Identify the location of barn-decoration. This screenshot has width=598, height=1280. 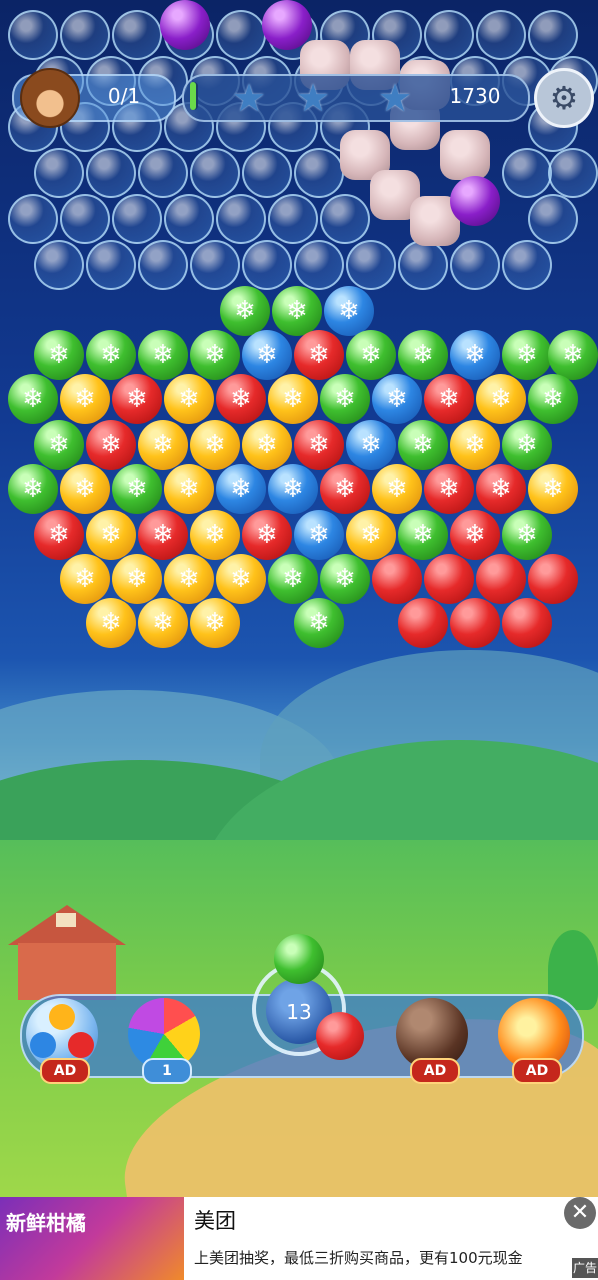
(67, 952).